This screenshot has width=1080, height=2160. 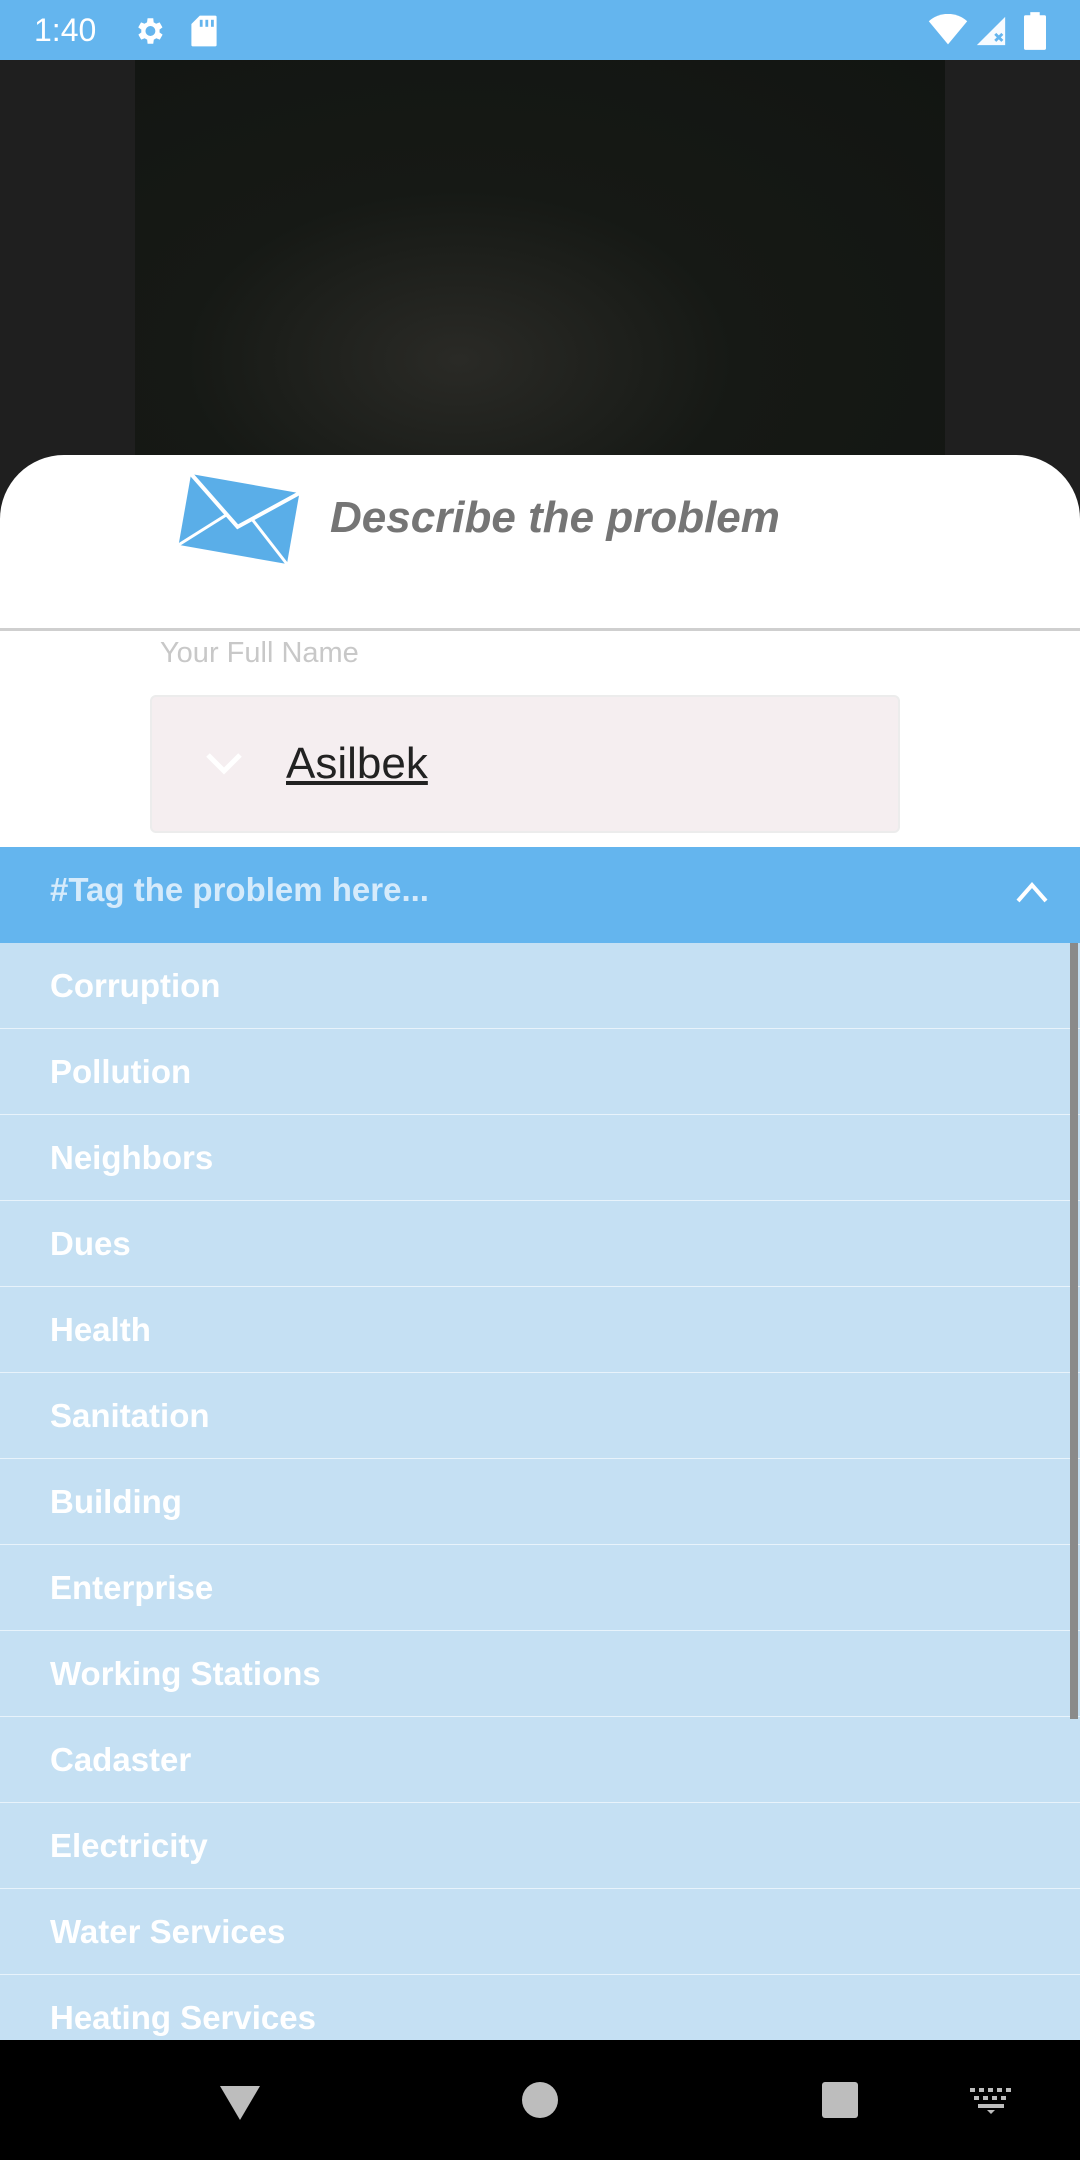 I want to click on tag-option-label: Water Services, so click(x=168, y=1931).